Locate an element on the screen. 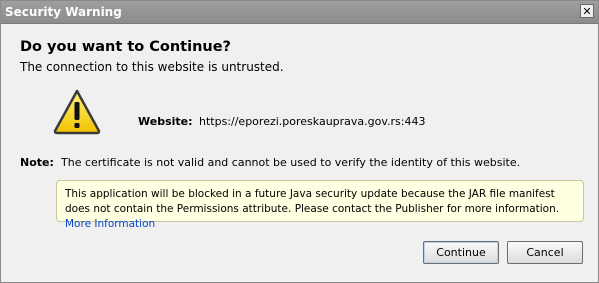 This screenshot has width=599, height=283. website-label: Website: is located at coordinates (165, 121).